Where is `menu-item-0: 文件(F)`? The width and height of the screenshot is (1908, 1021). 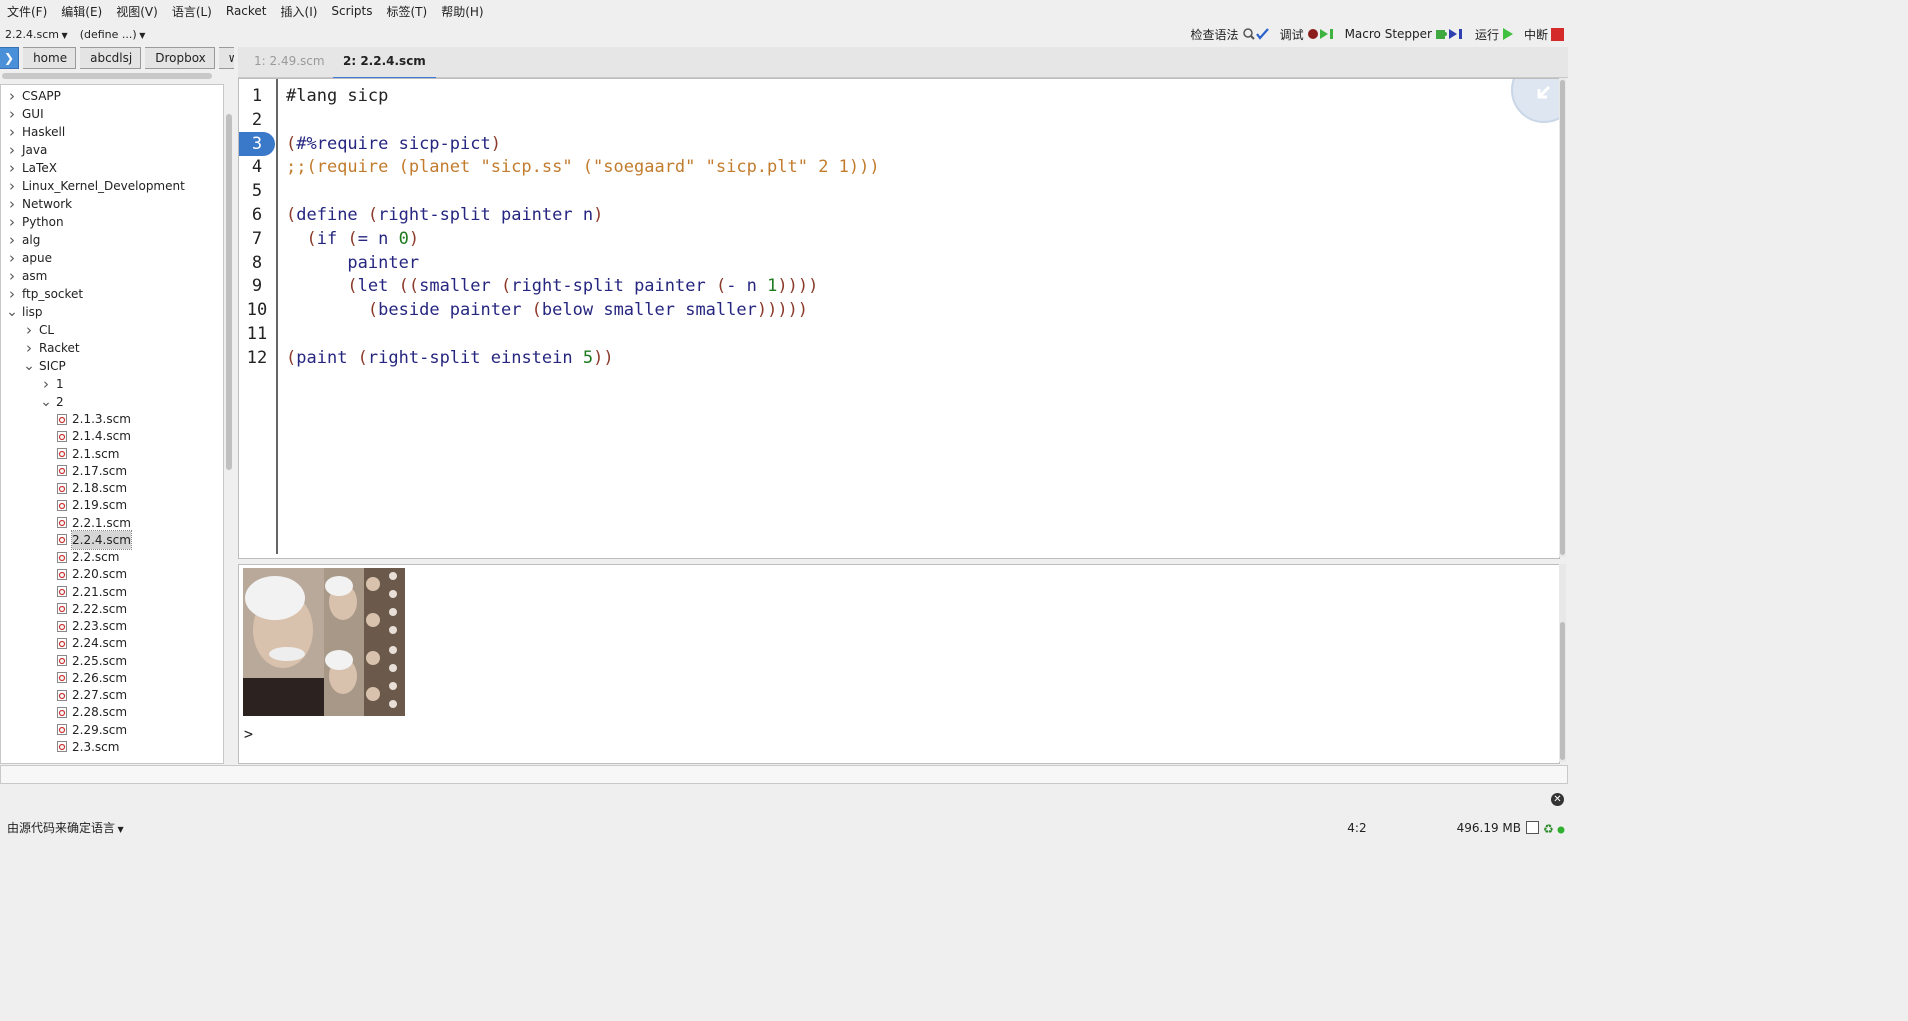
menu-item-0: 文件(F) is located at coordinates (27, 11).